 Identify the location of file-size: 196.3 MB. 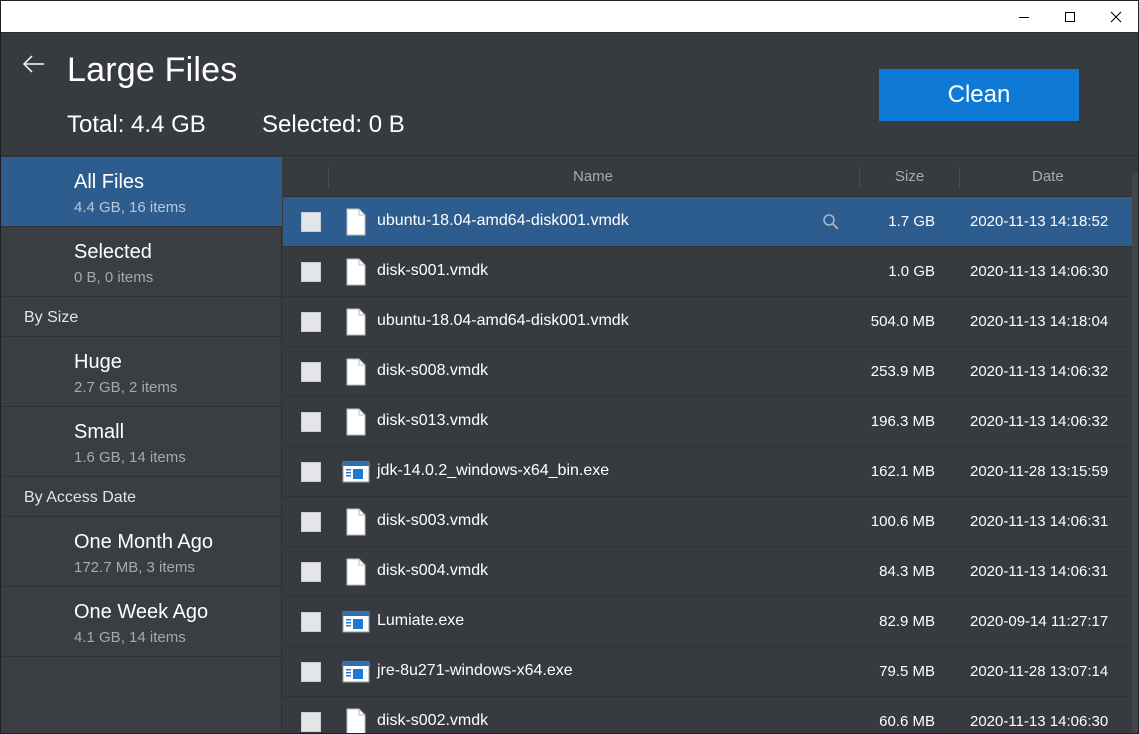
(902, 421).